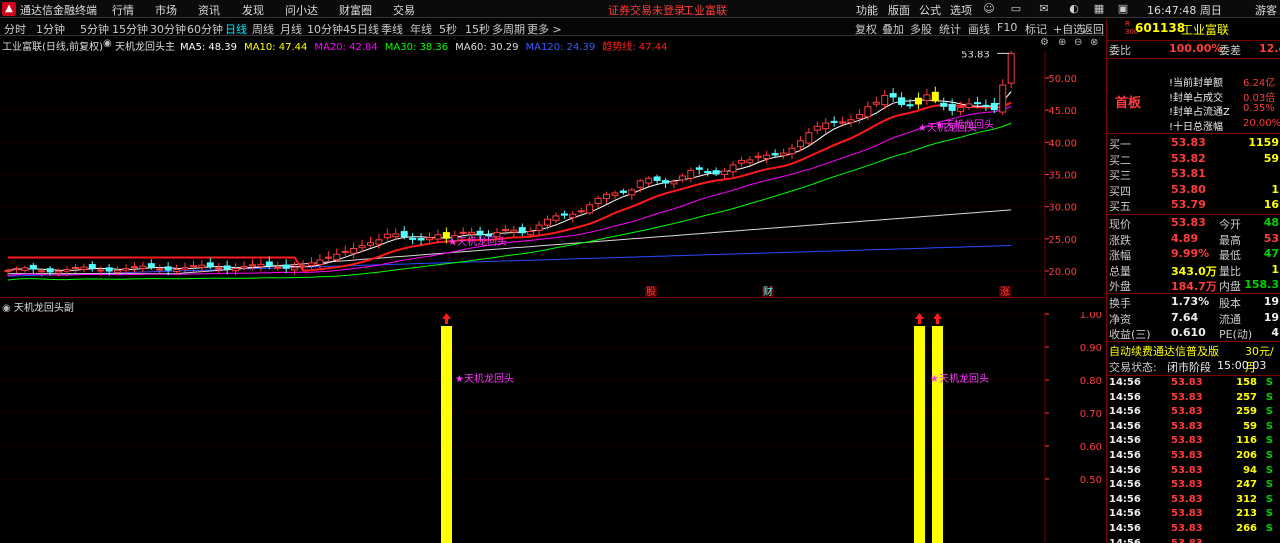  Describe the element at coordinates (975, 55) in the screenshot. I see `high-price-label: 53.83` at that location.